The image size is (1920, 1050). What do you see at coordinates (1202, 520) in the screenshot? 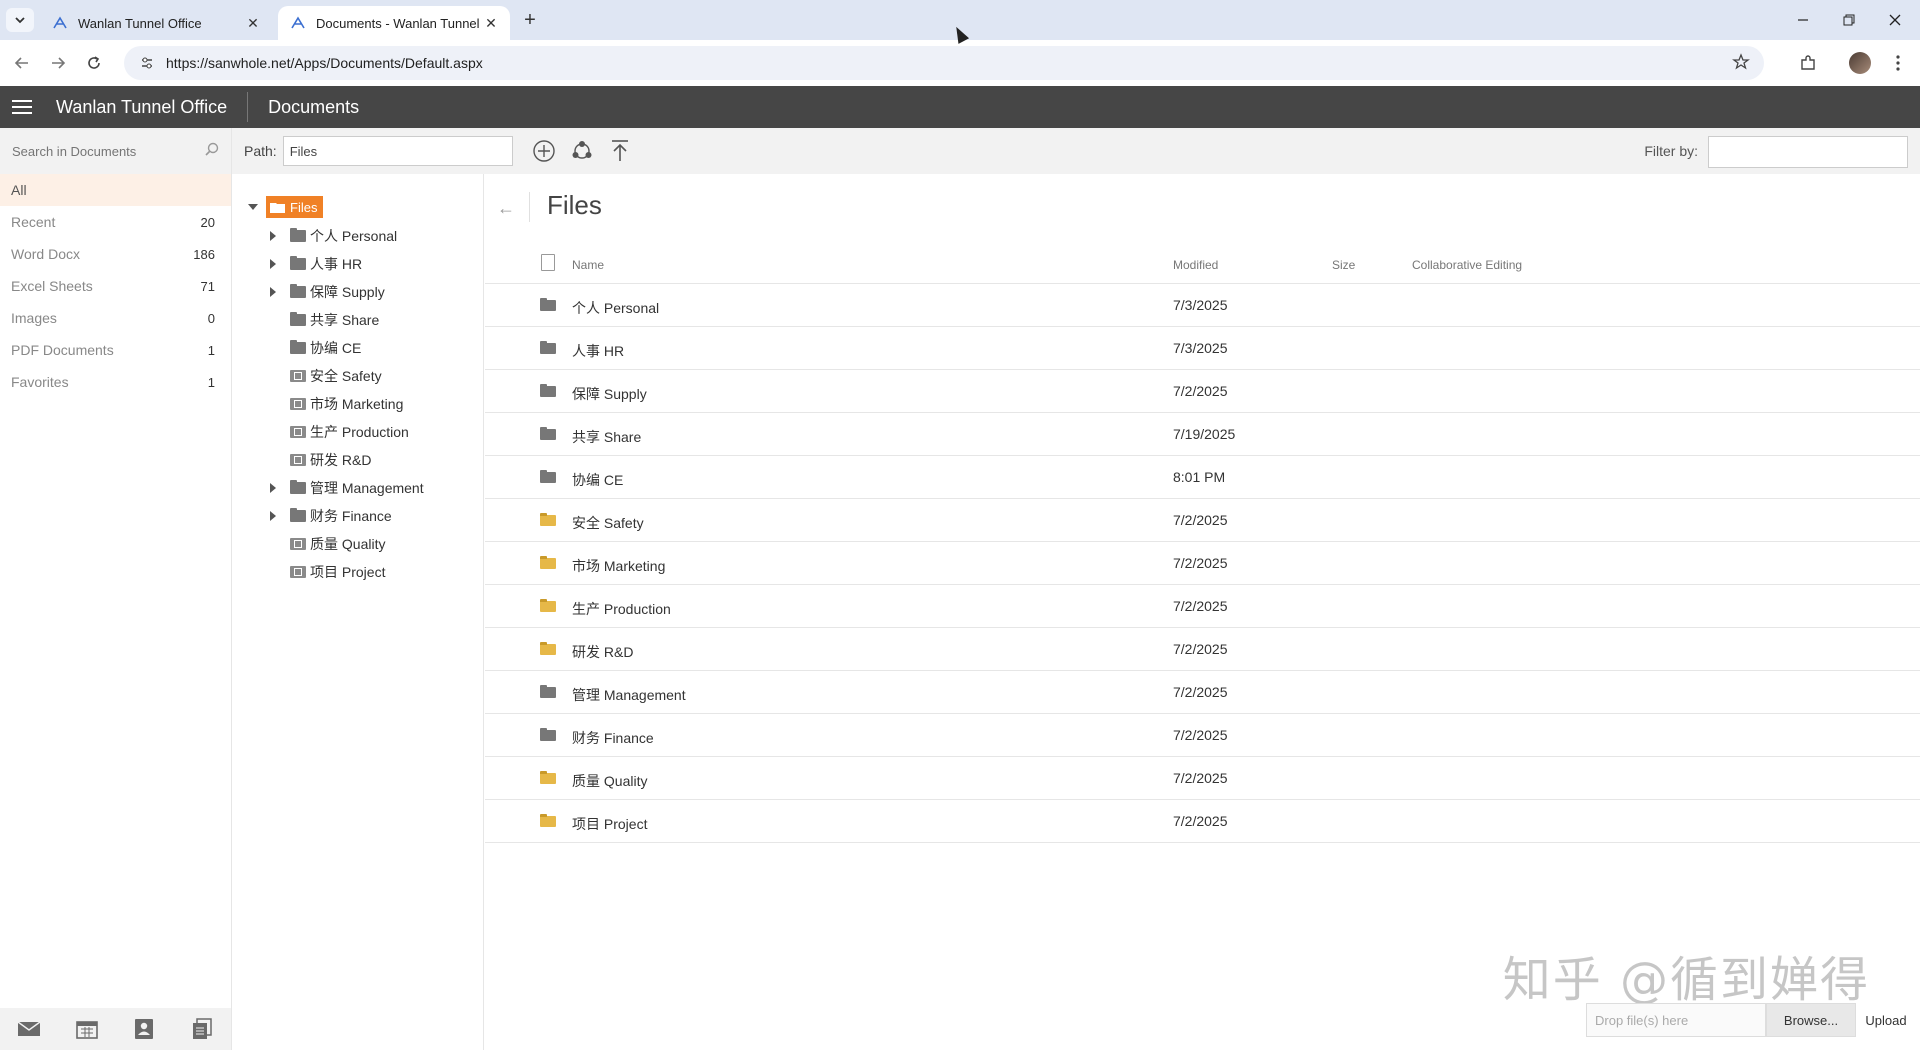
I see `table-row: 安全 Safety 7/2/2025` at bounding box center [1202, 520].